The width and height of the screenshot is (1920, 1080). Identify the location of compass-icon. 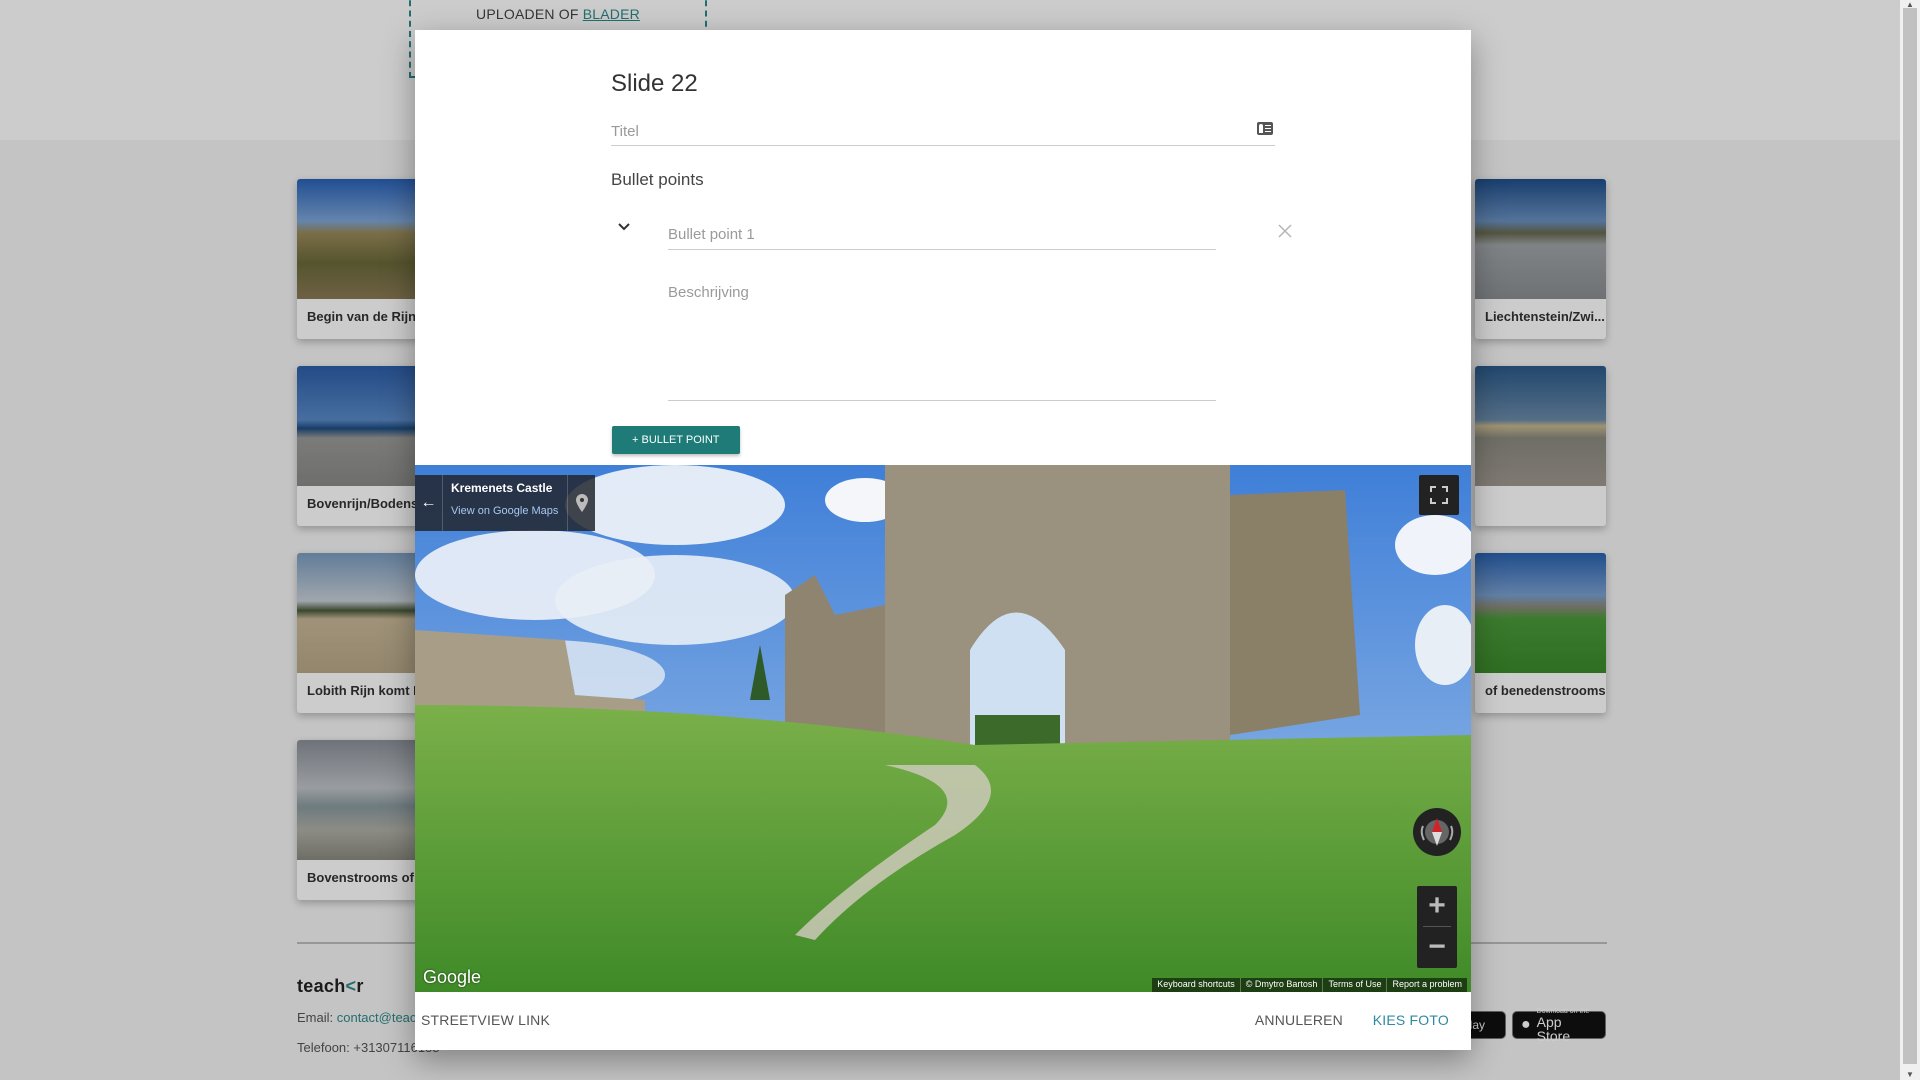
(1437, 832).